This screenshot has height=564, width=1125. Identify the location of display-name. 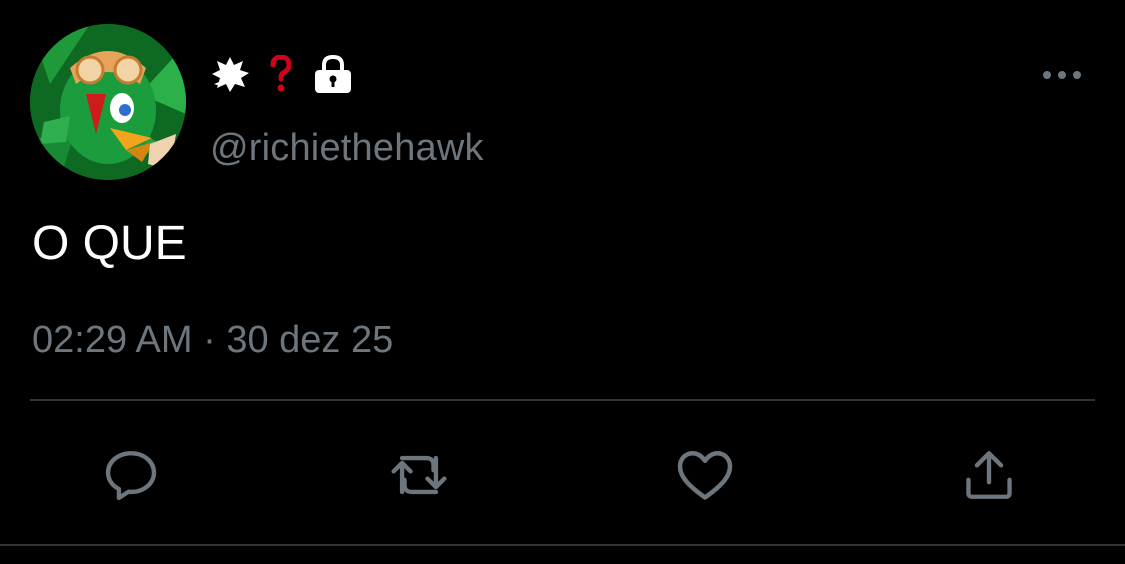
(292, 74).